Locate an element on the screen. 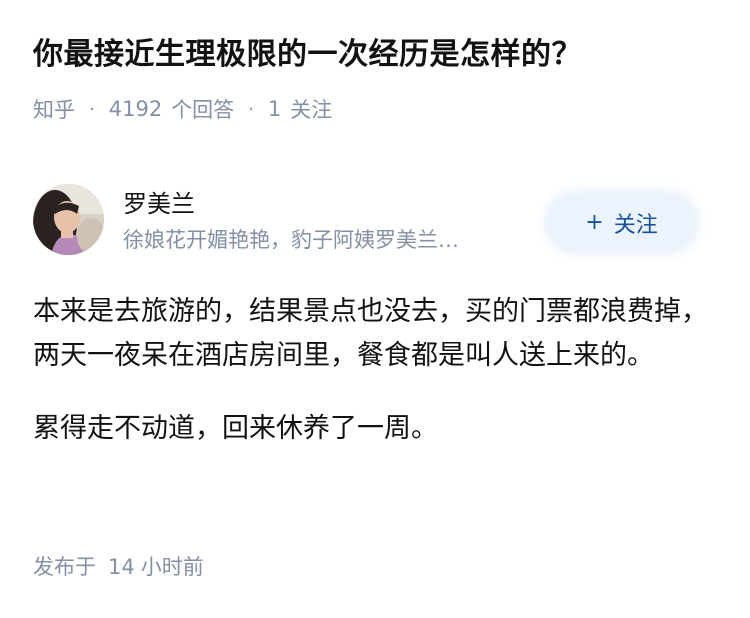 The image size is (750, 618). follow-count: 1 is located at coordinates (274, 109).